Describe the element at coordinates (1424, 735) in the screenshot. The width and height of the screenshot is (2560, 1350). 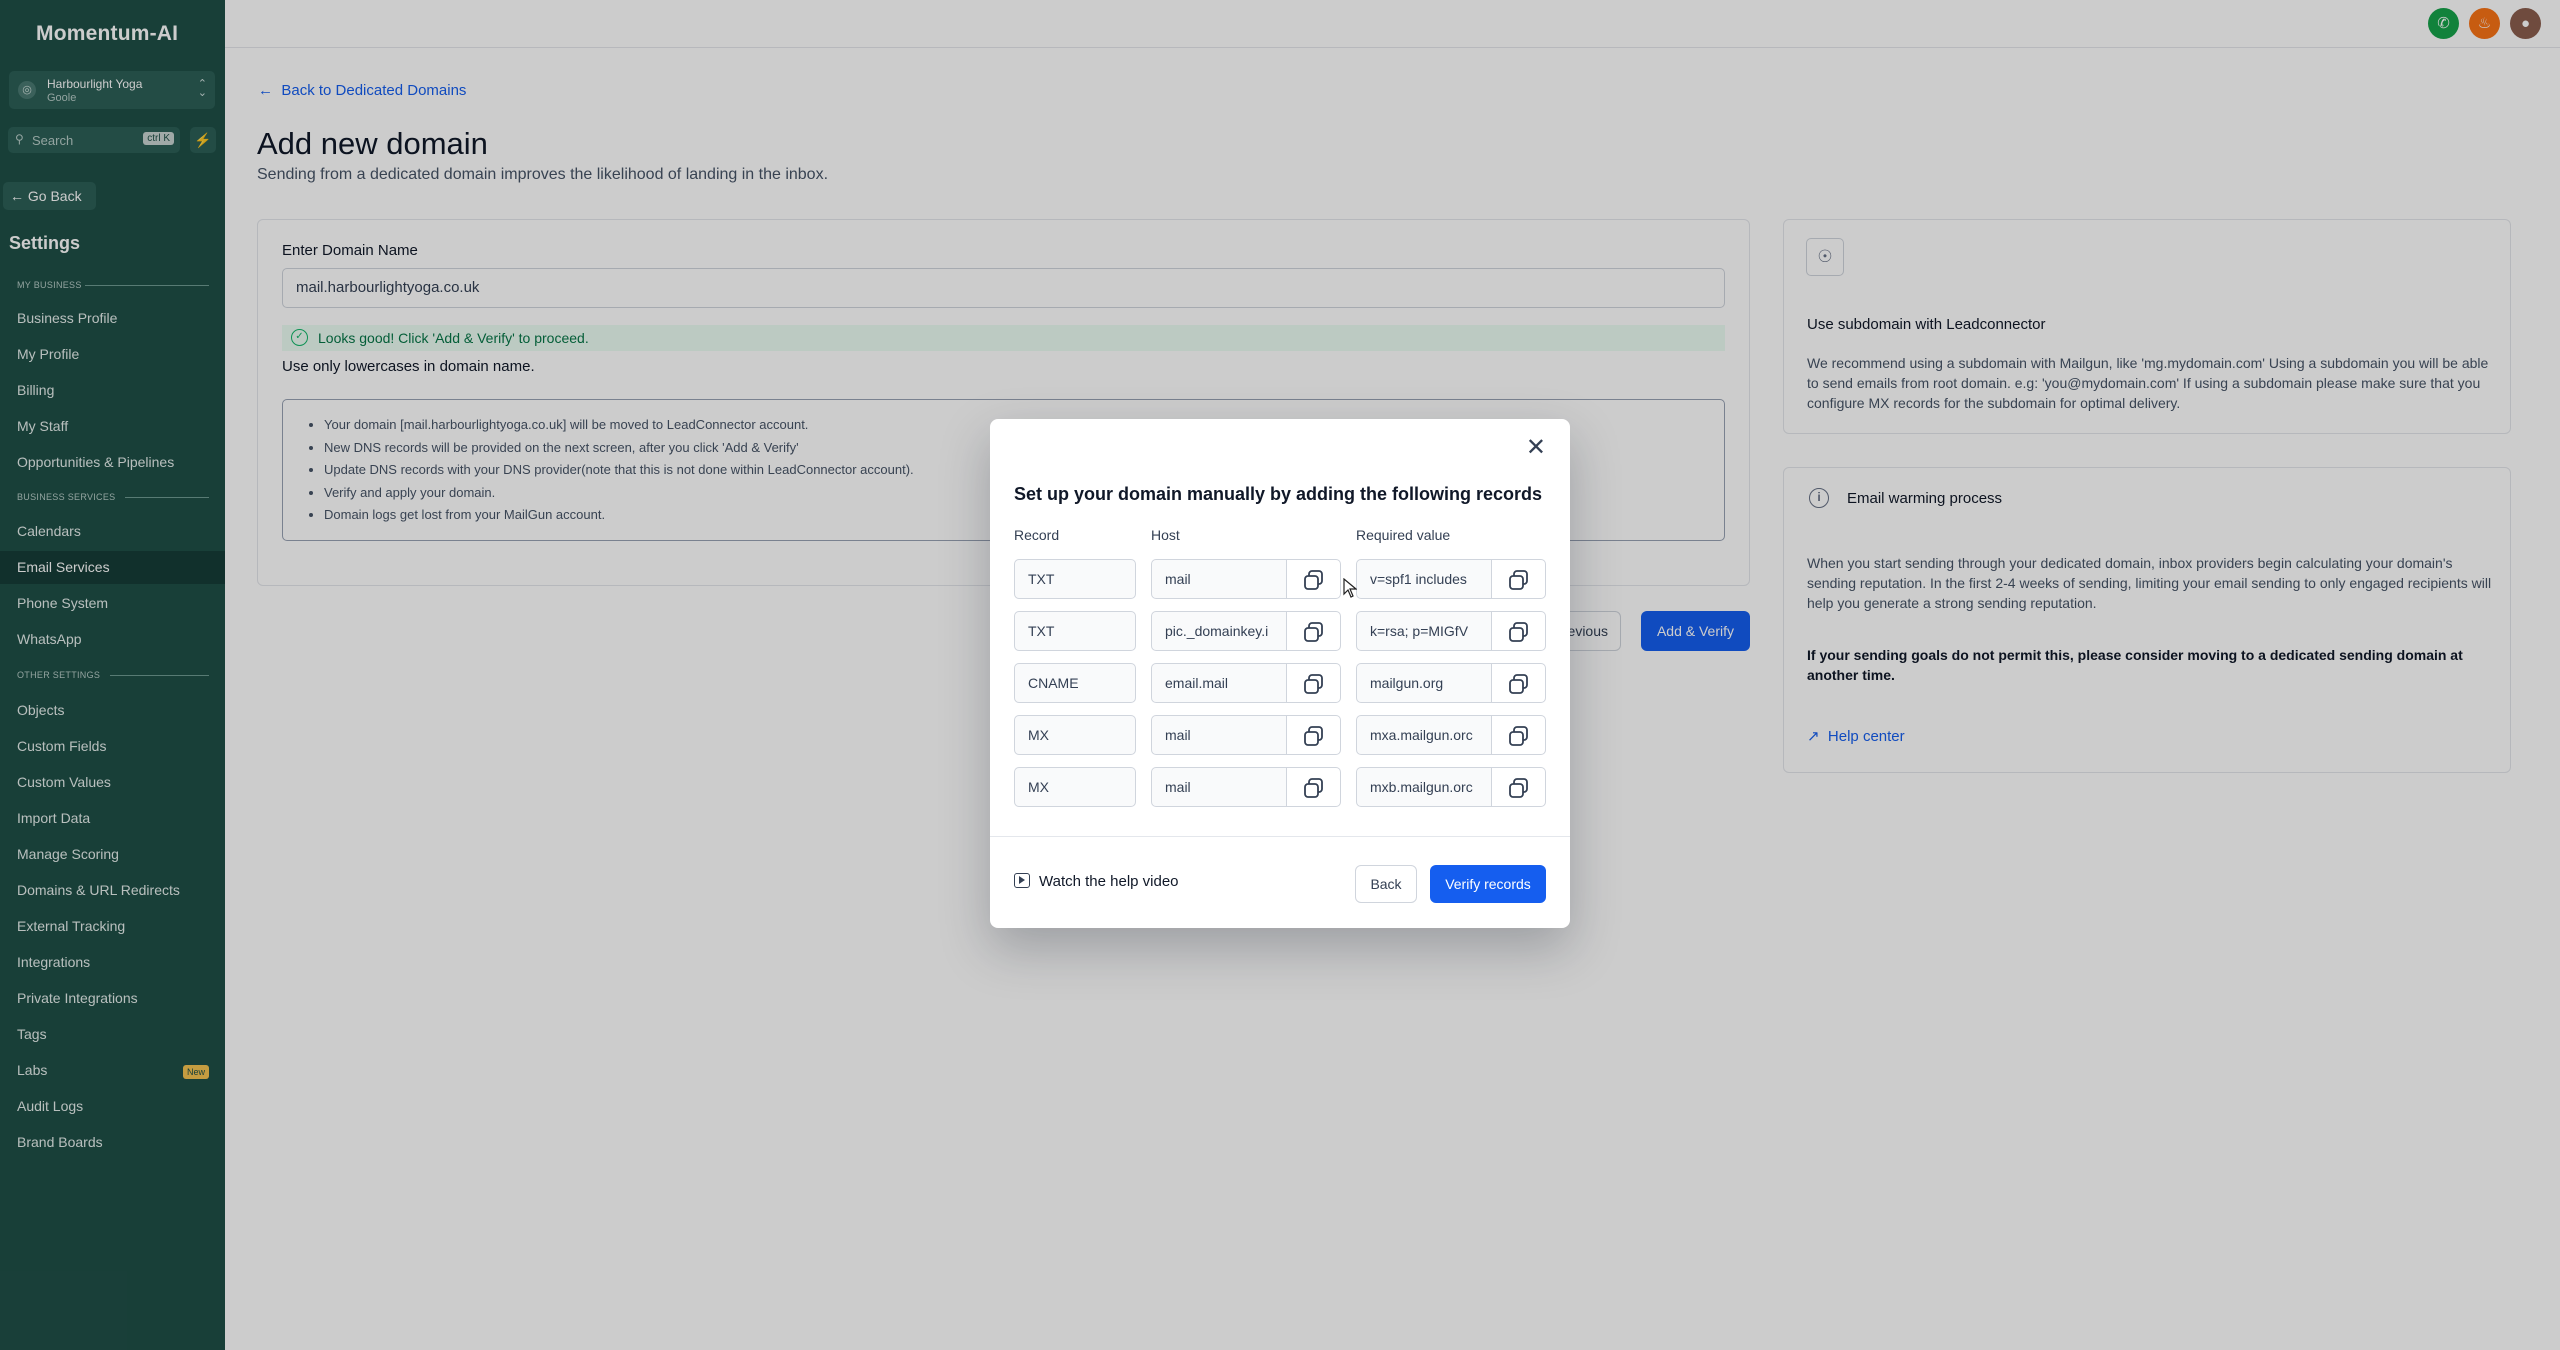
I see `value-field: mxa.mailgun.orc` at that location.